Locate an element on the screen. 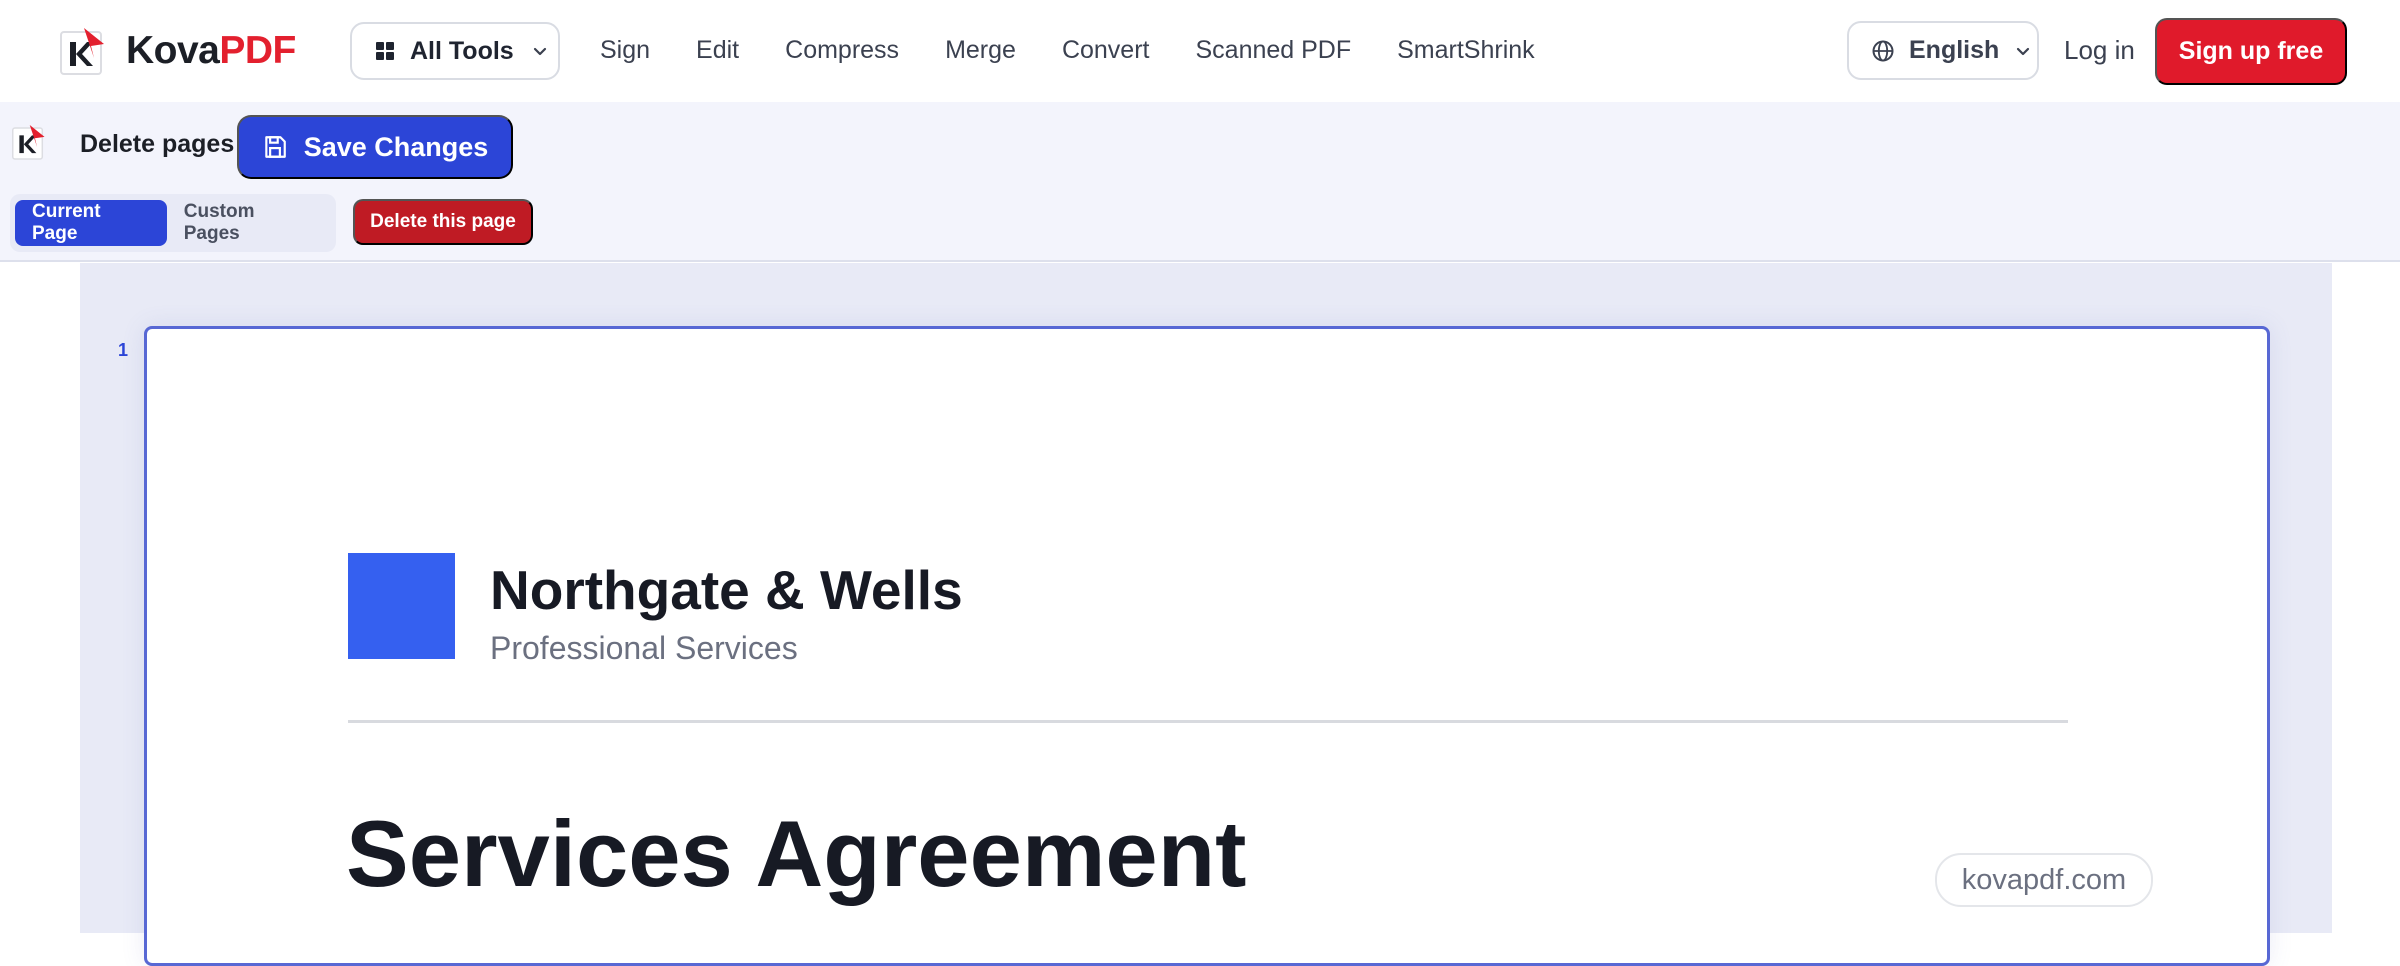 This screenshot has height=966, width=2400. all-tools-dropdown: All Tools is located at coordinates (455, 51).